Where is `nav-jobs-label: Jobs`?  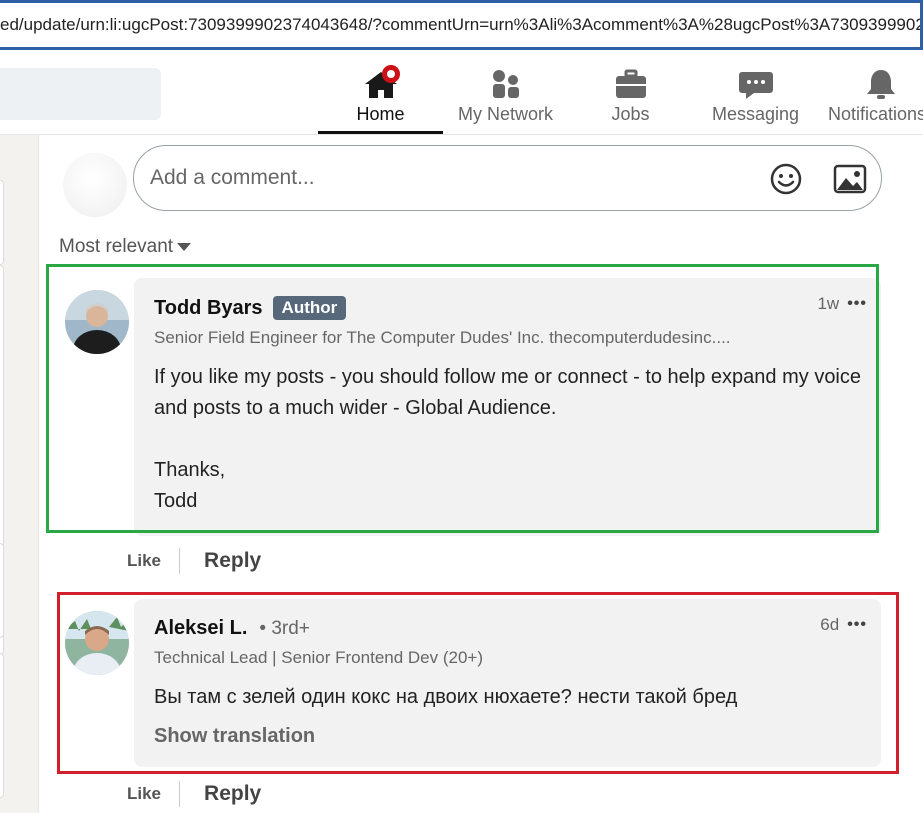 nav-jobs-label: Jobs is located at coordinates (630, 114).